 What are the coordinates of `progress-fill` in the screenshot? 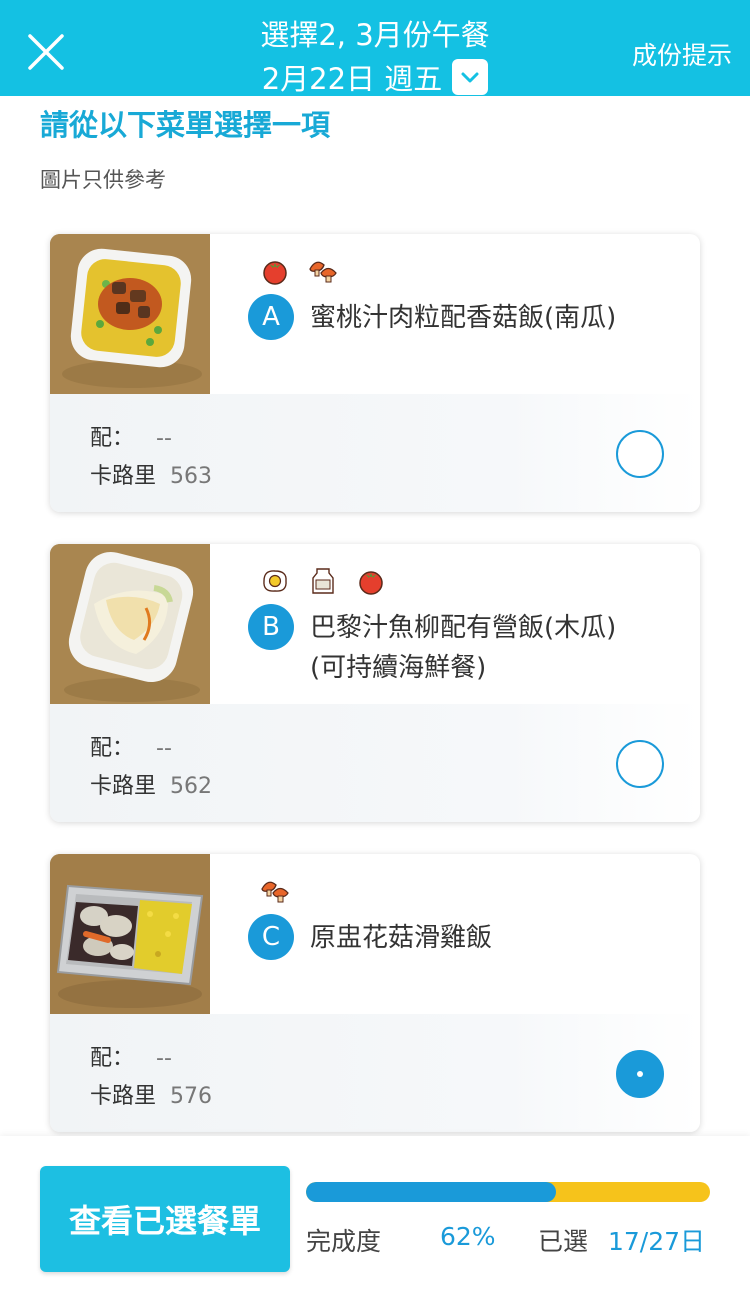 It's located at (431, 1192).